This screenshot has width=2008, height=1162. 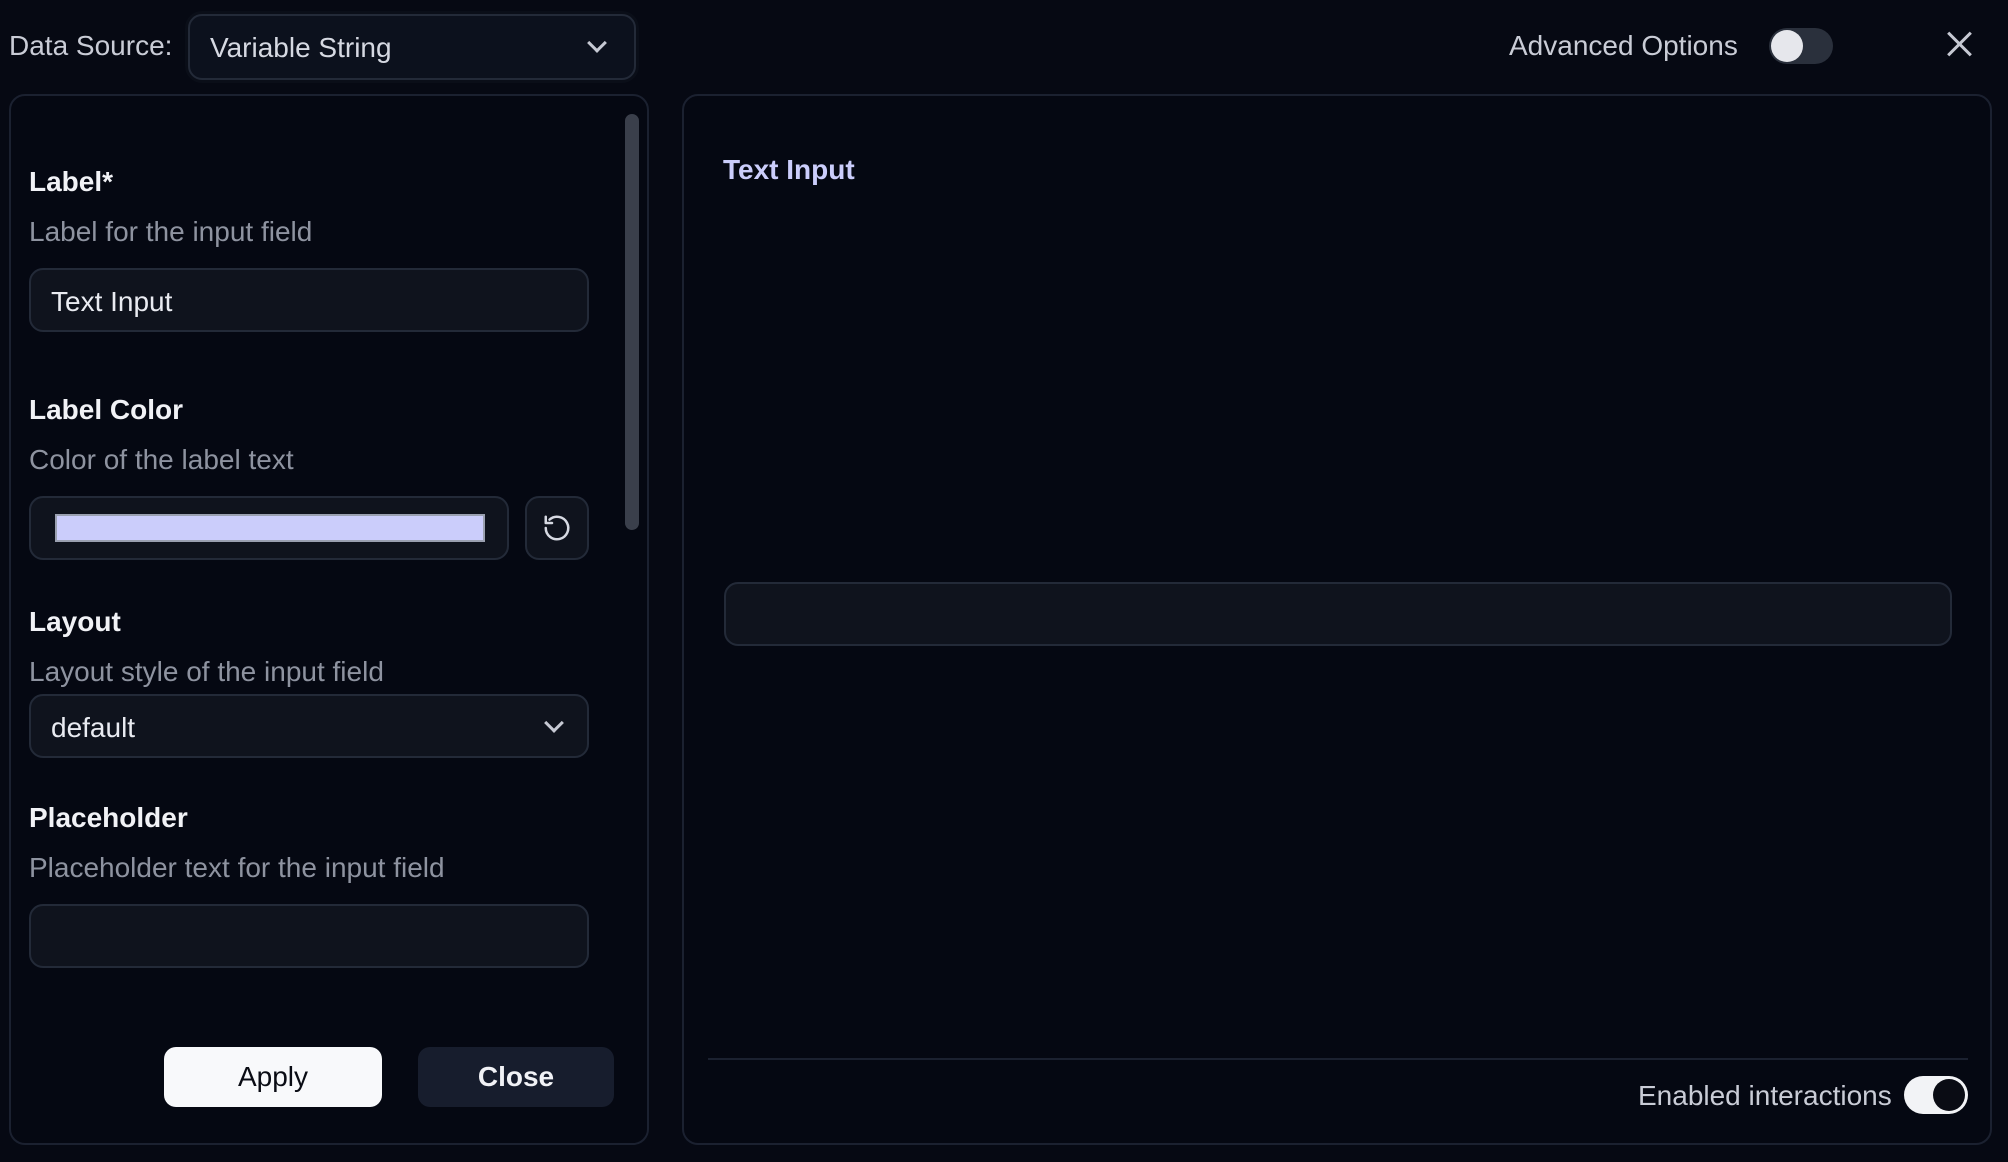 What do you see at coordinates (108, 817) in the screenshot?
I see `placeholder-title: Placeholder` at bounding box center [108, 817].